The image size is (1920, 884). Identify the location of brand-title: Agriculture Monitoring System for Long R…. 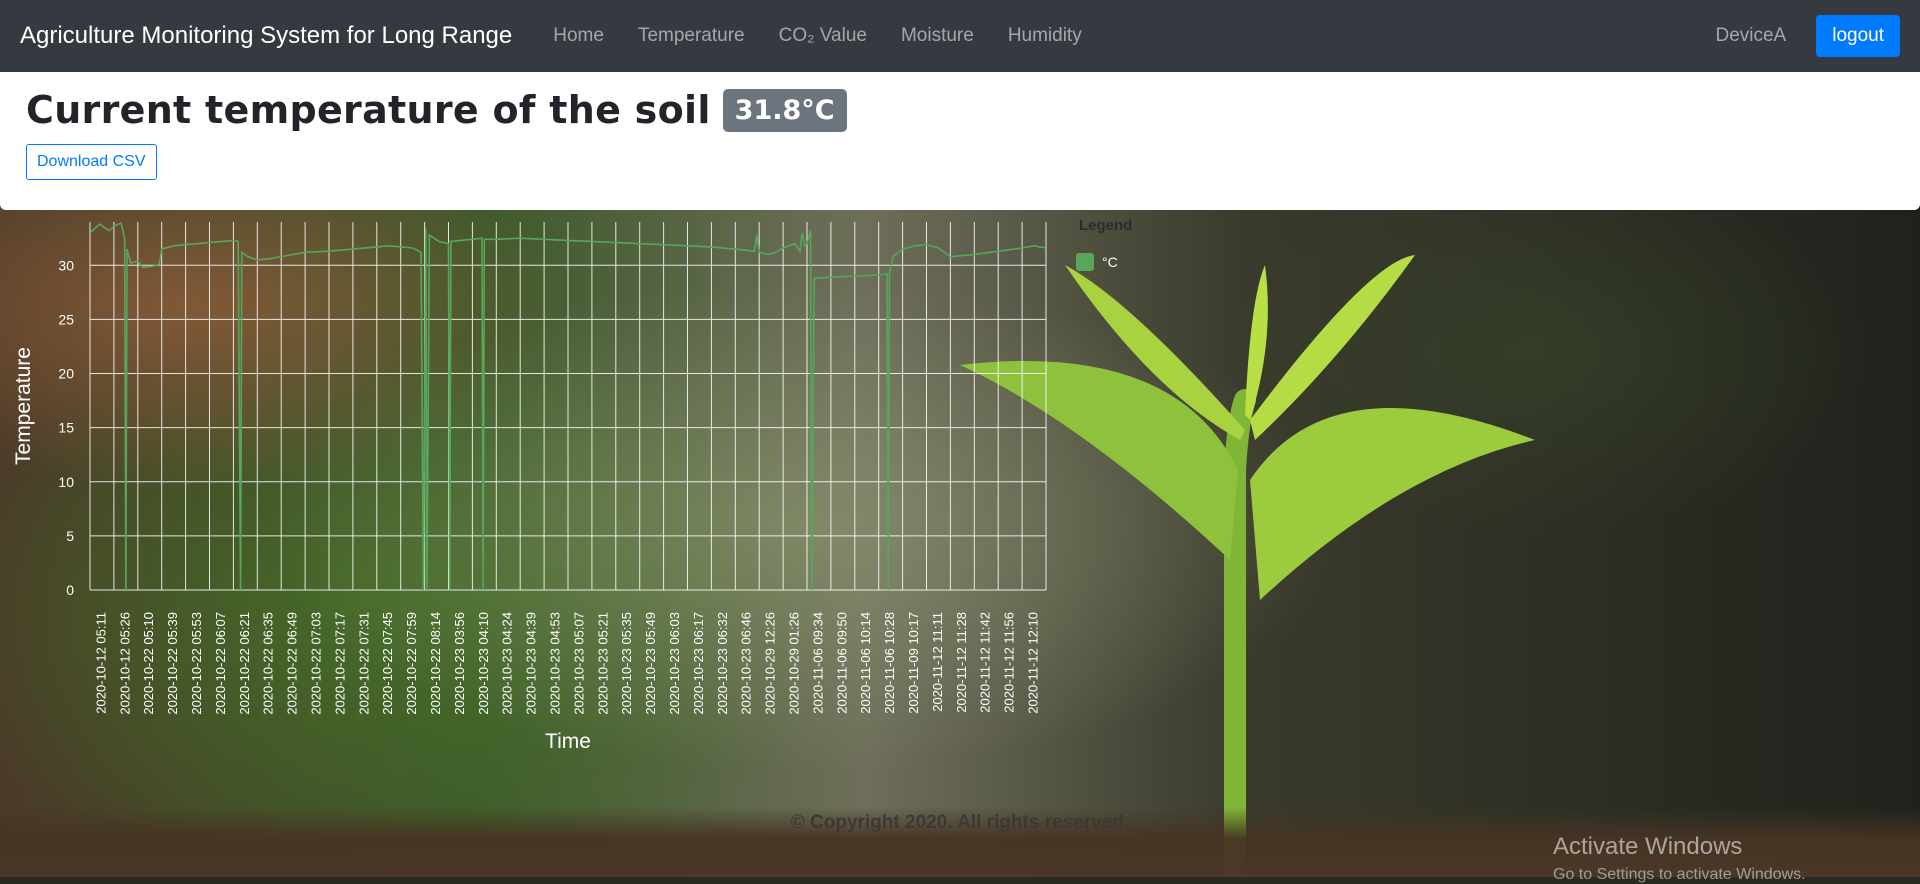
(266, 36).